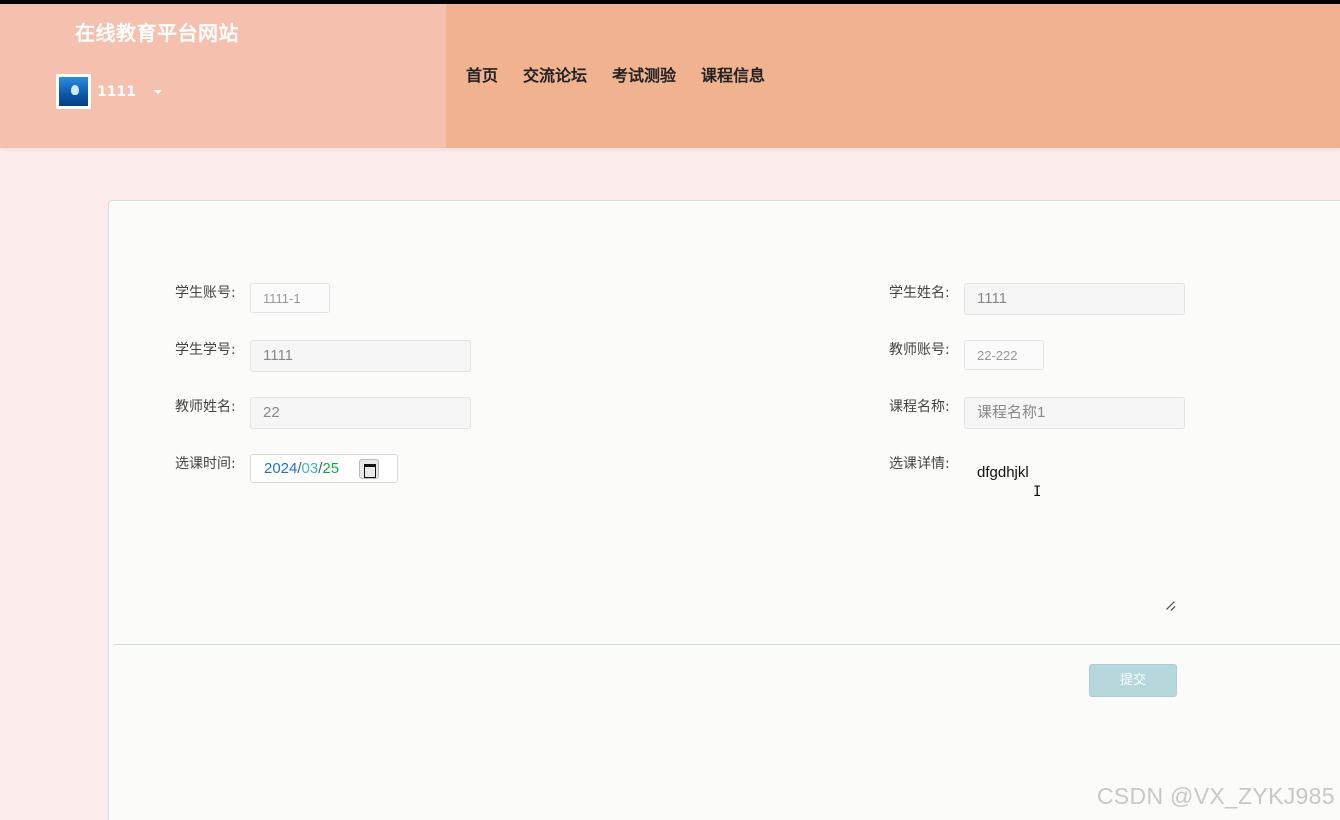  What do you see at coordinates (555, 74) in the screenshot?
I see `nav-forum: 交流论坛` at bounding box center [555, 74].